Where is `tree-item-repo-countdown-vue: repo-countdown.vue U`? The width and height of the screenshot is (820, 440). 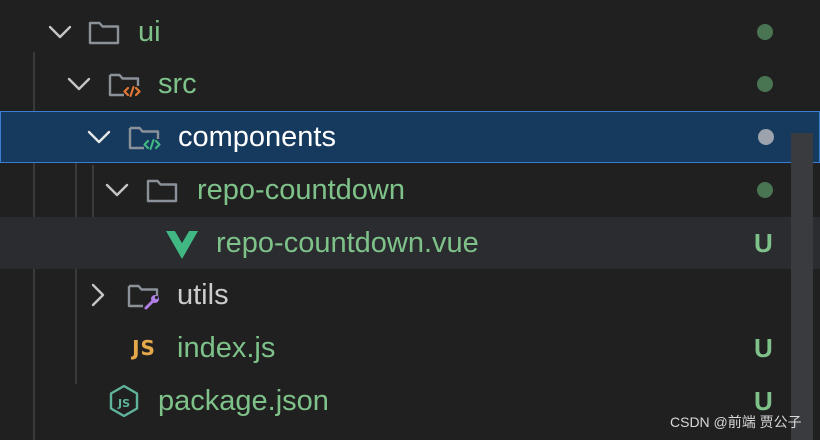
tree-item-repo-countdown-vue: repo-countdown.vue U is located at coordinates (410, 243).